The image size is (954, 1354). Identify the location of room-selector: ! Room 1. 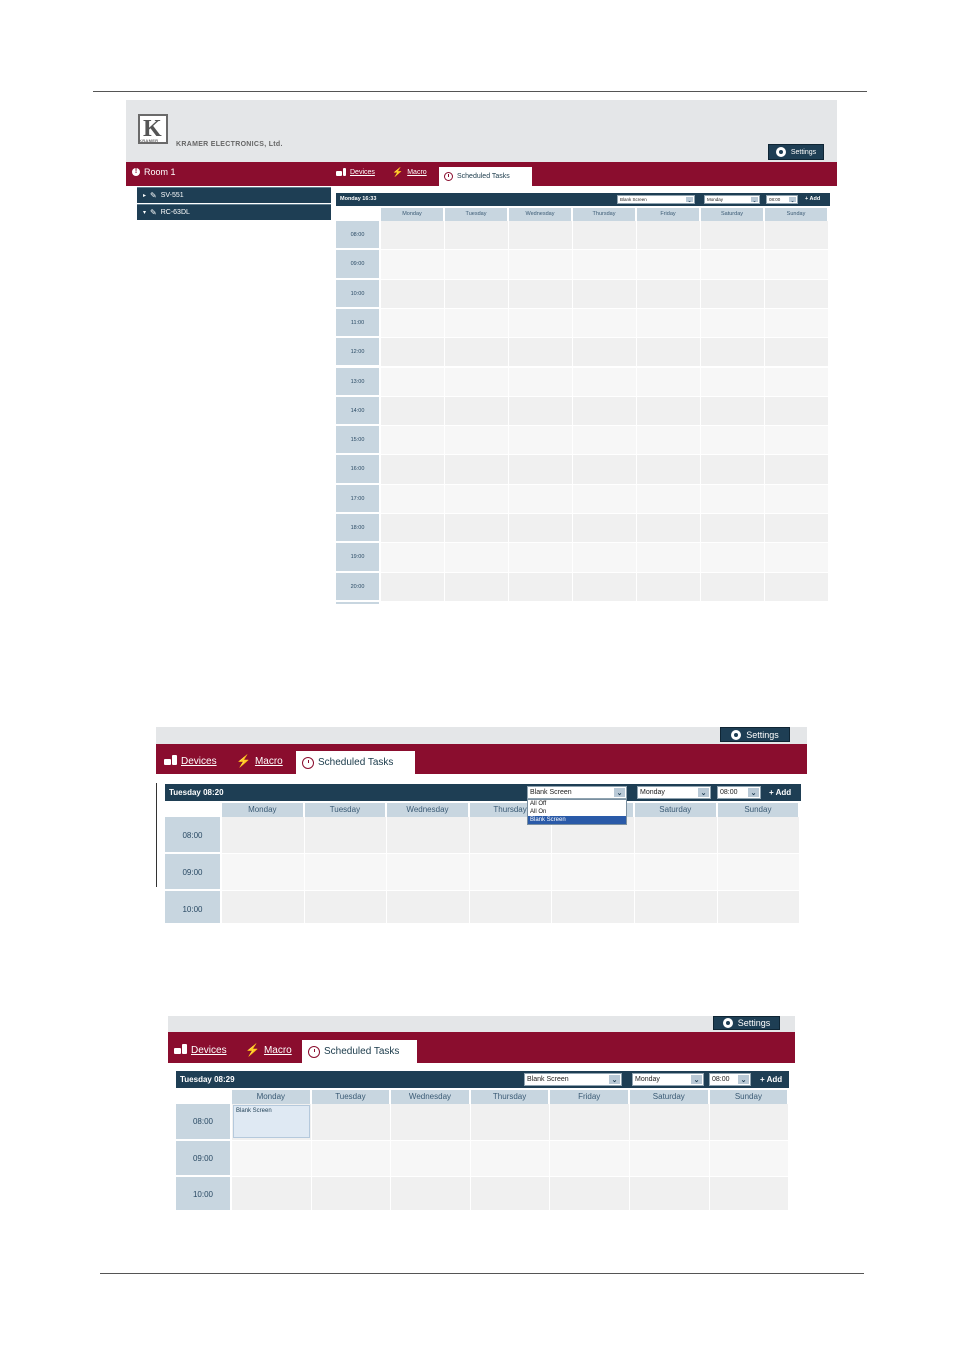
(154, 172).